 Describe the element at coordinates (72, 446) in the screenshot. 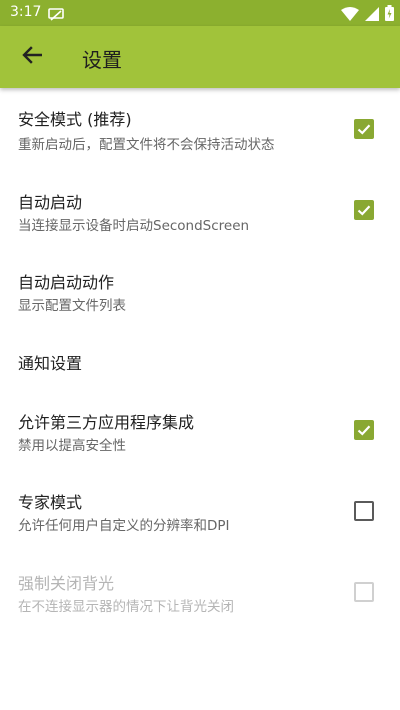

I see `setting-summary: 禁用以提高安全性` at that location.